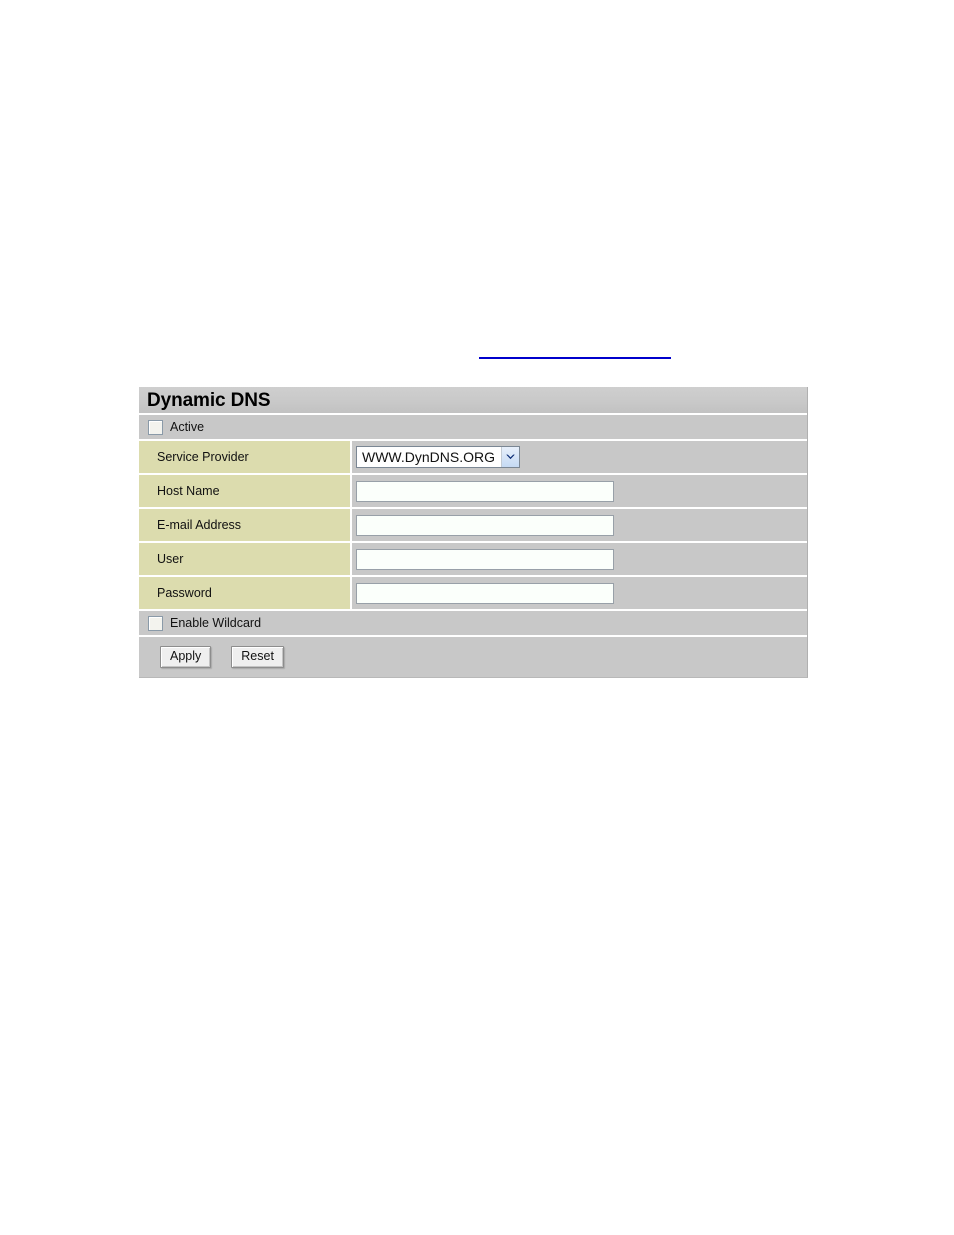  What do you see at coordinates (245, 593) in the screenshot?
I see `password-label: Password` at bounding box center [245, 593].